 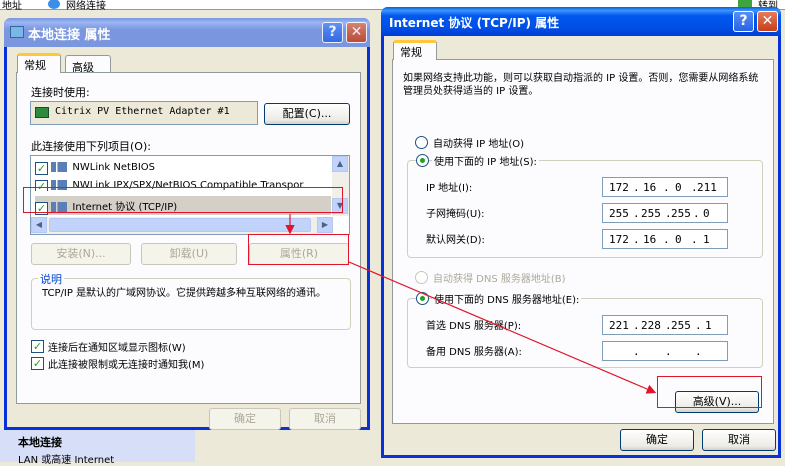 What do you see at coordinates (502, 327) in the screenshot?
I see `arrow-to-advanced` at bounding box center [502, 327].